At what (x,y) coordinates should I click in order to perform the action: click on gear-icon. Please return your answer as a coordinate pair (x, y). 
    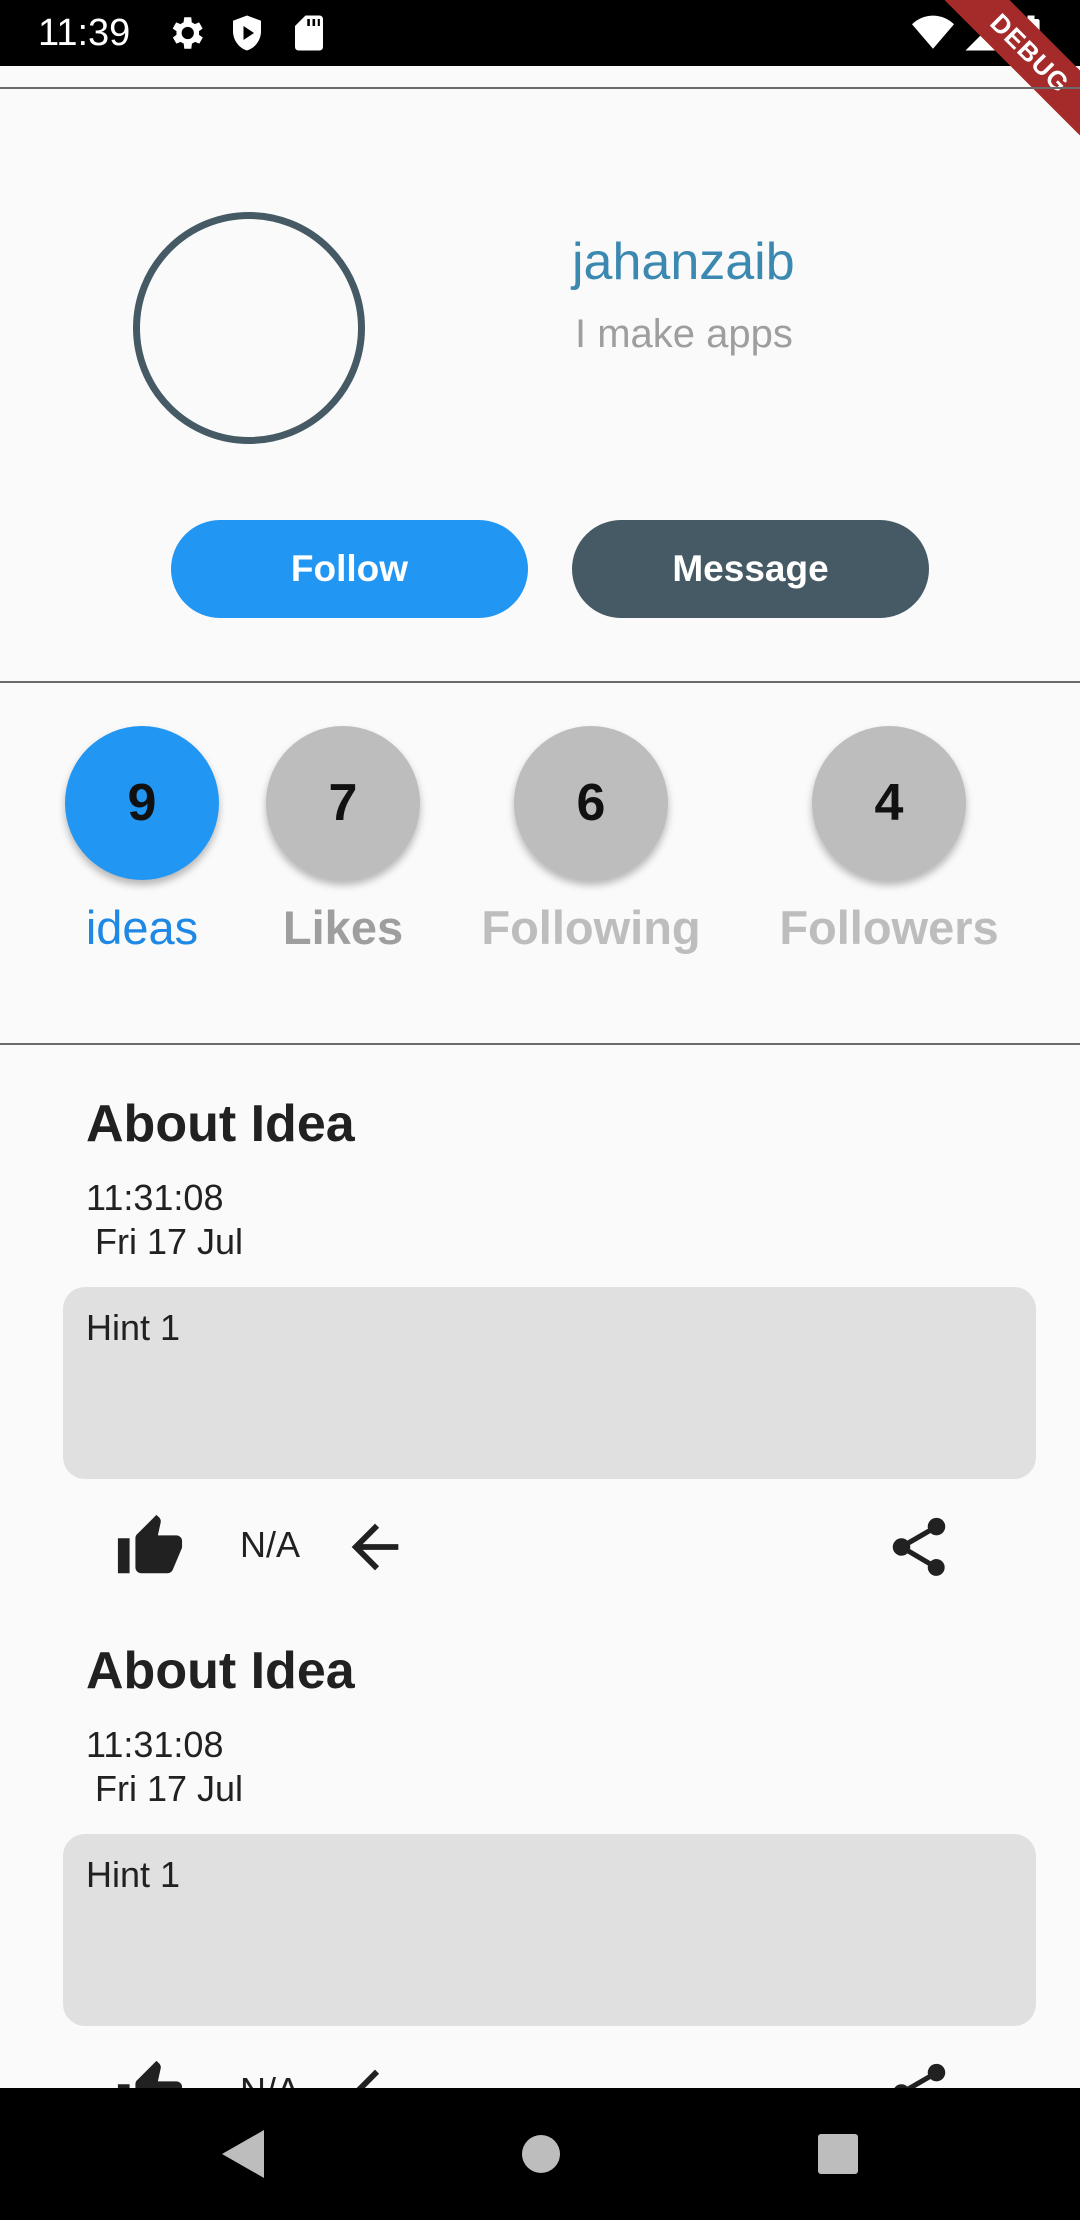
    Looking at the image, I should click on (187, 33).